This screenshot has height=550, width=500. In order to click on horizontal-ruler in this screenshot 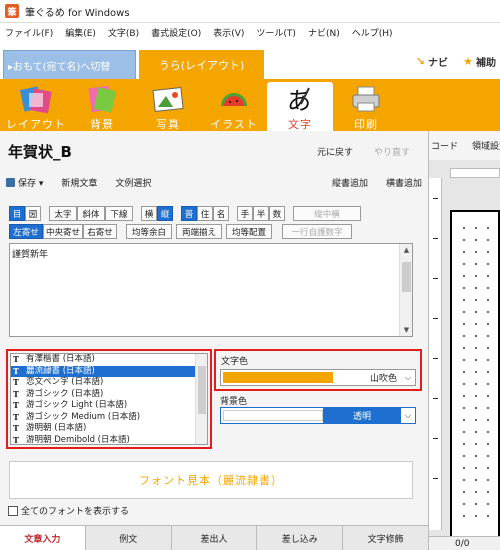, I will do `click(475, 173)`.